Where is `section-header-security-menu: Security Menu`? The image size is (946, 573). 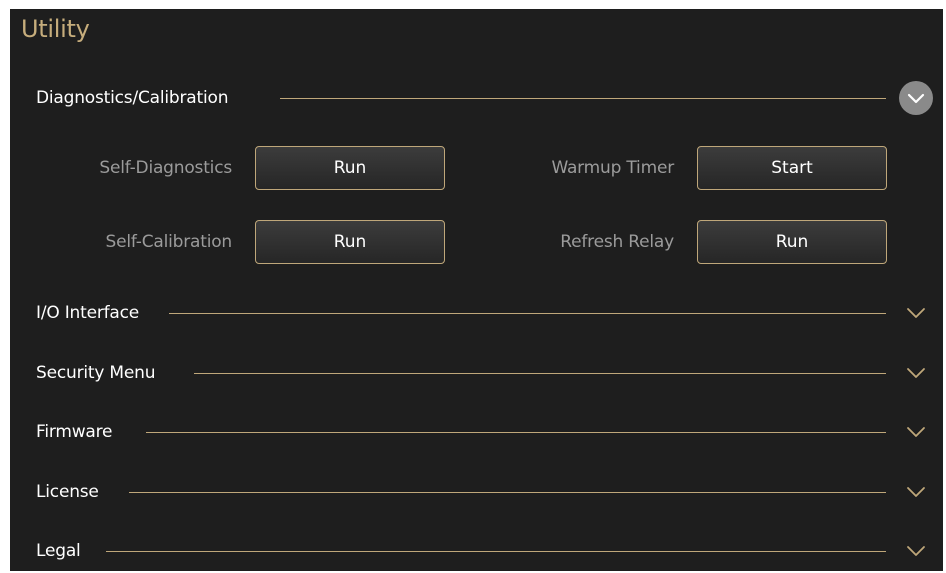
section-header-security-menu: Security Menu is located at coordinates (476, 373).